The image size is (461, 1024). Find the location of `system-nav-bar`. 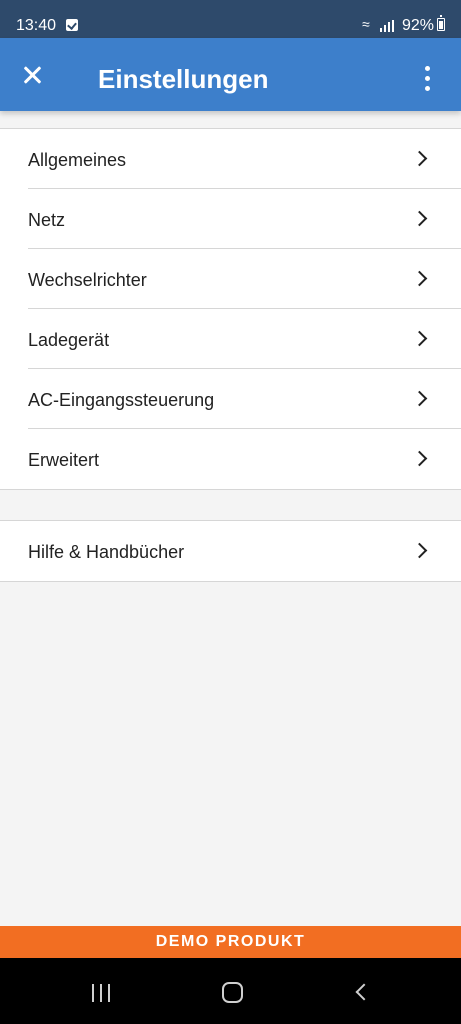

system-nav-bar is located at coordinates (230, 991).